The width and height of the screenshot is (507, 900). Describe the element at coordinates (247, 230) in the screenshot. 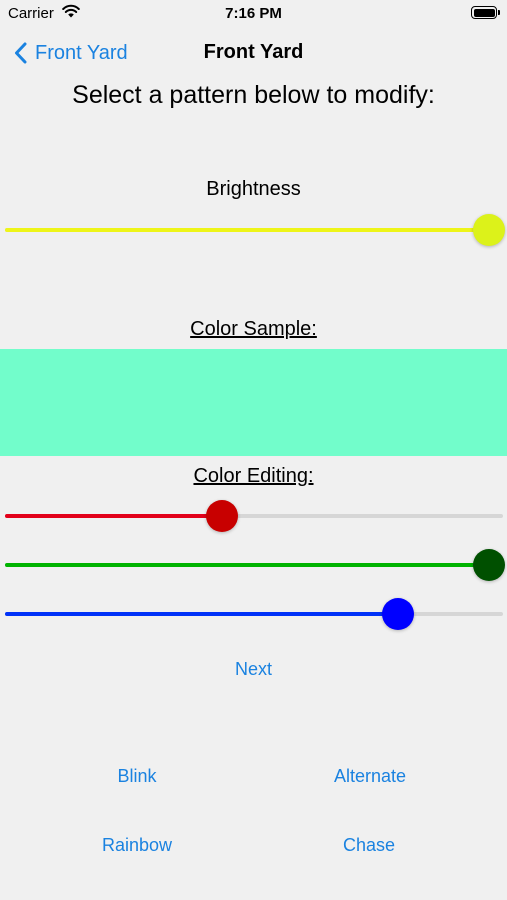

I see `brightness-slider-fill` at that location.